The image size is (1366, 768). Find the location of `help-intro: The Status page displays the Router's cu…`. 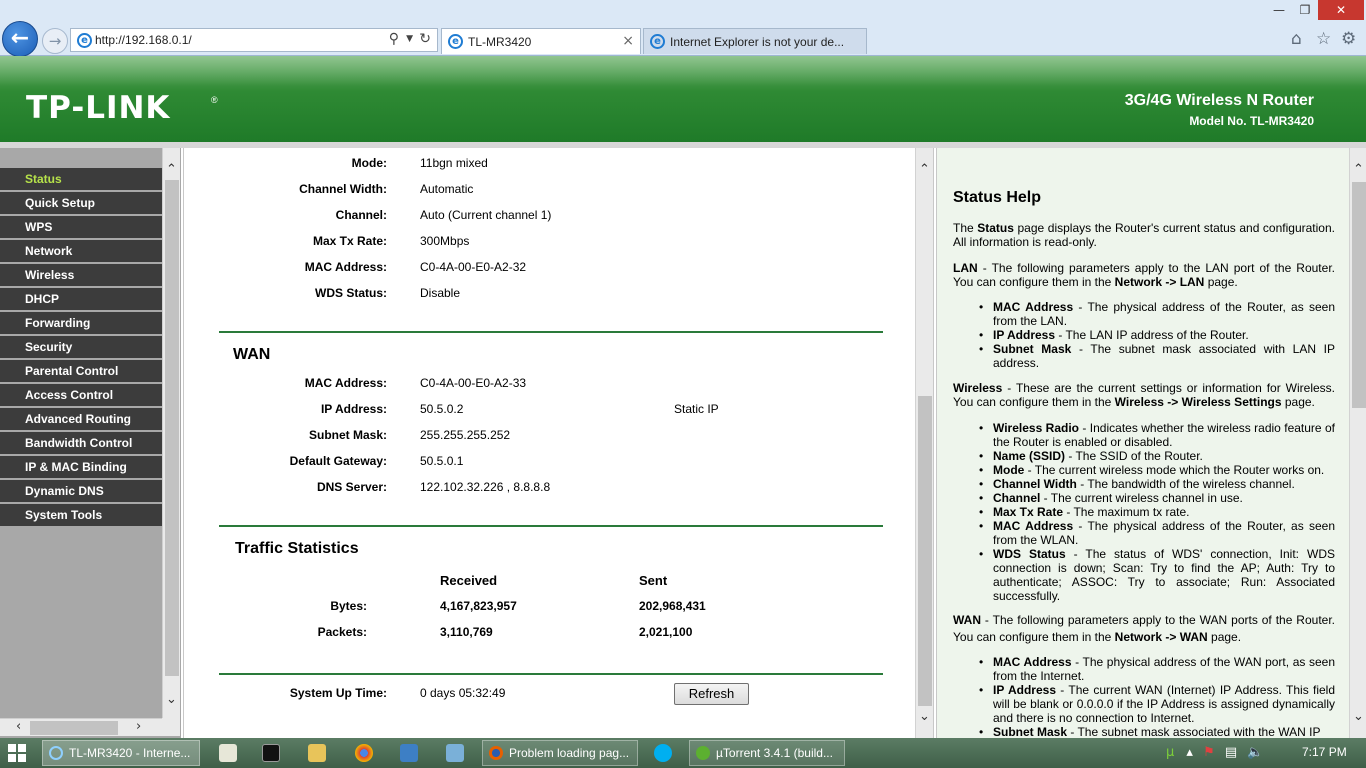

help-intro: The Status page displays the Router's cu… is located at coordinates (1144, 235).